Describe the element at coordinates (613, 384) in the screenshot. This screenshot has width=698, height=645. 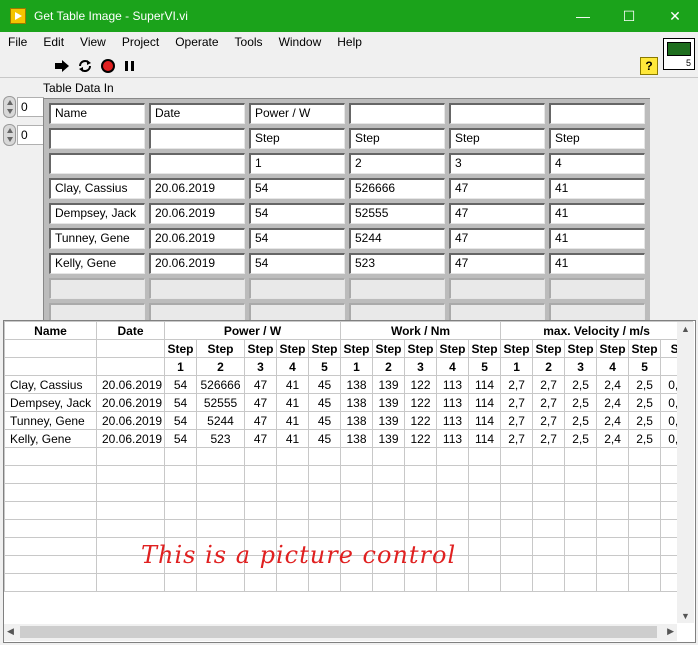
I see `table-cell: 2,4` at that location.